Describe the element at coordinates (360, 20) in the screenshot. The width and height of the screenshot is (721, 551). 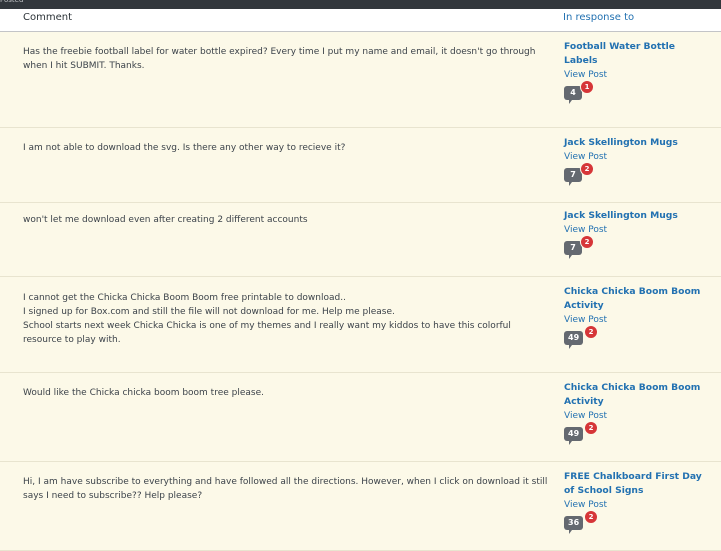
I see `table-header: Comment In response to` at that location.